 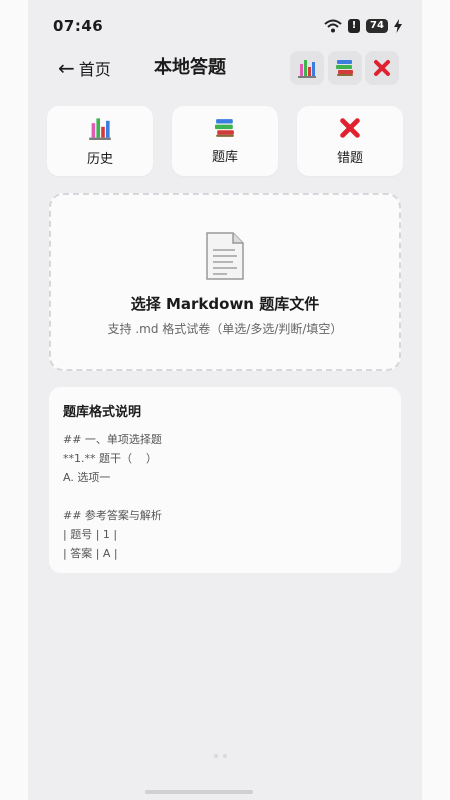 What do you see at coordinates (112, 515) in the screenshot?
I see `format-line: ## 参考答案与解析` at bounding box center [112, 515].